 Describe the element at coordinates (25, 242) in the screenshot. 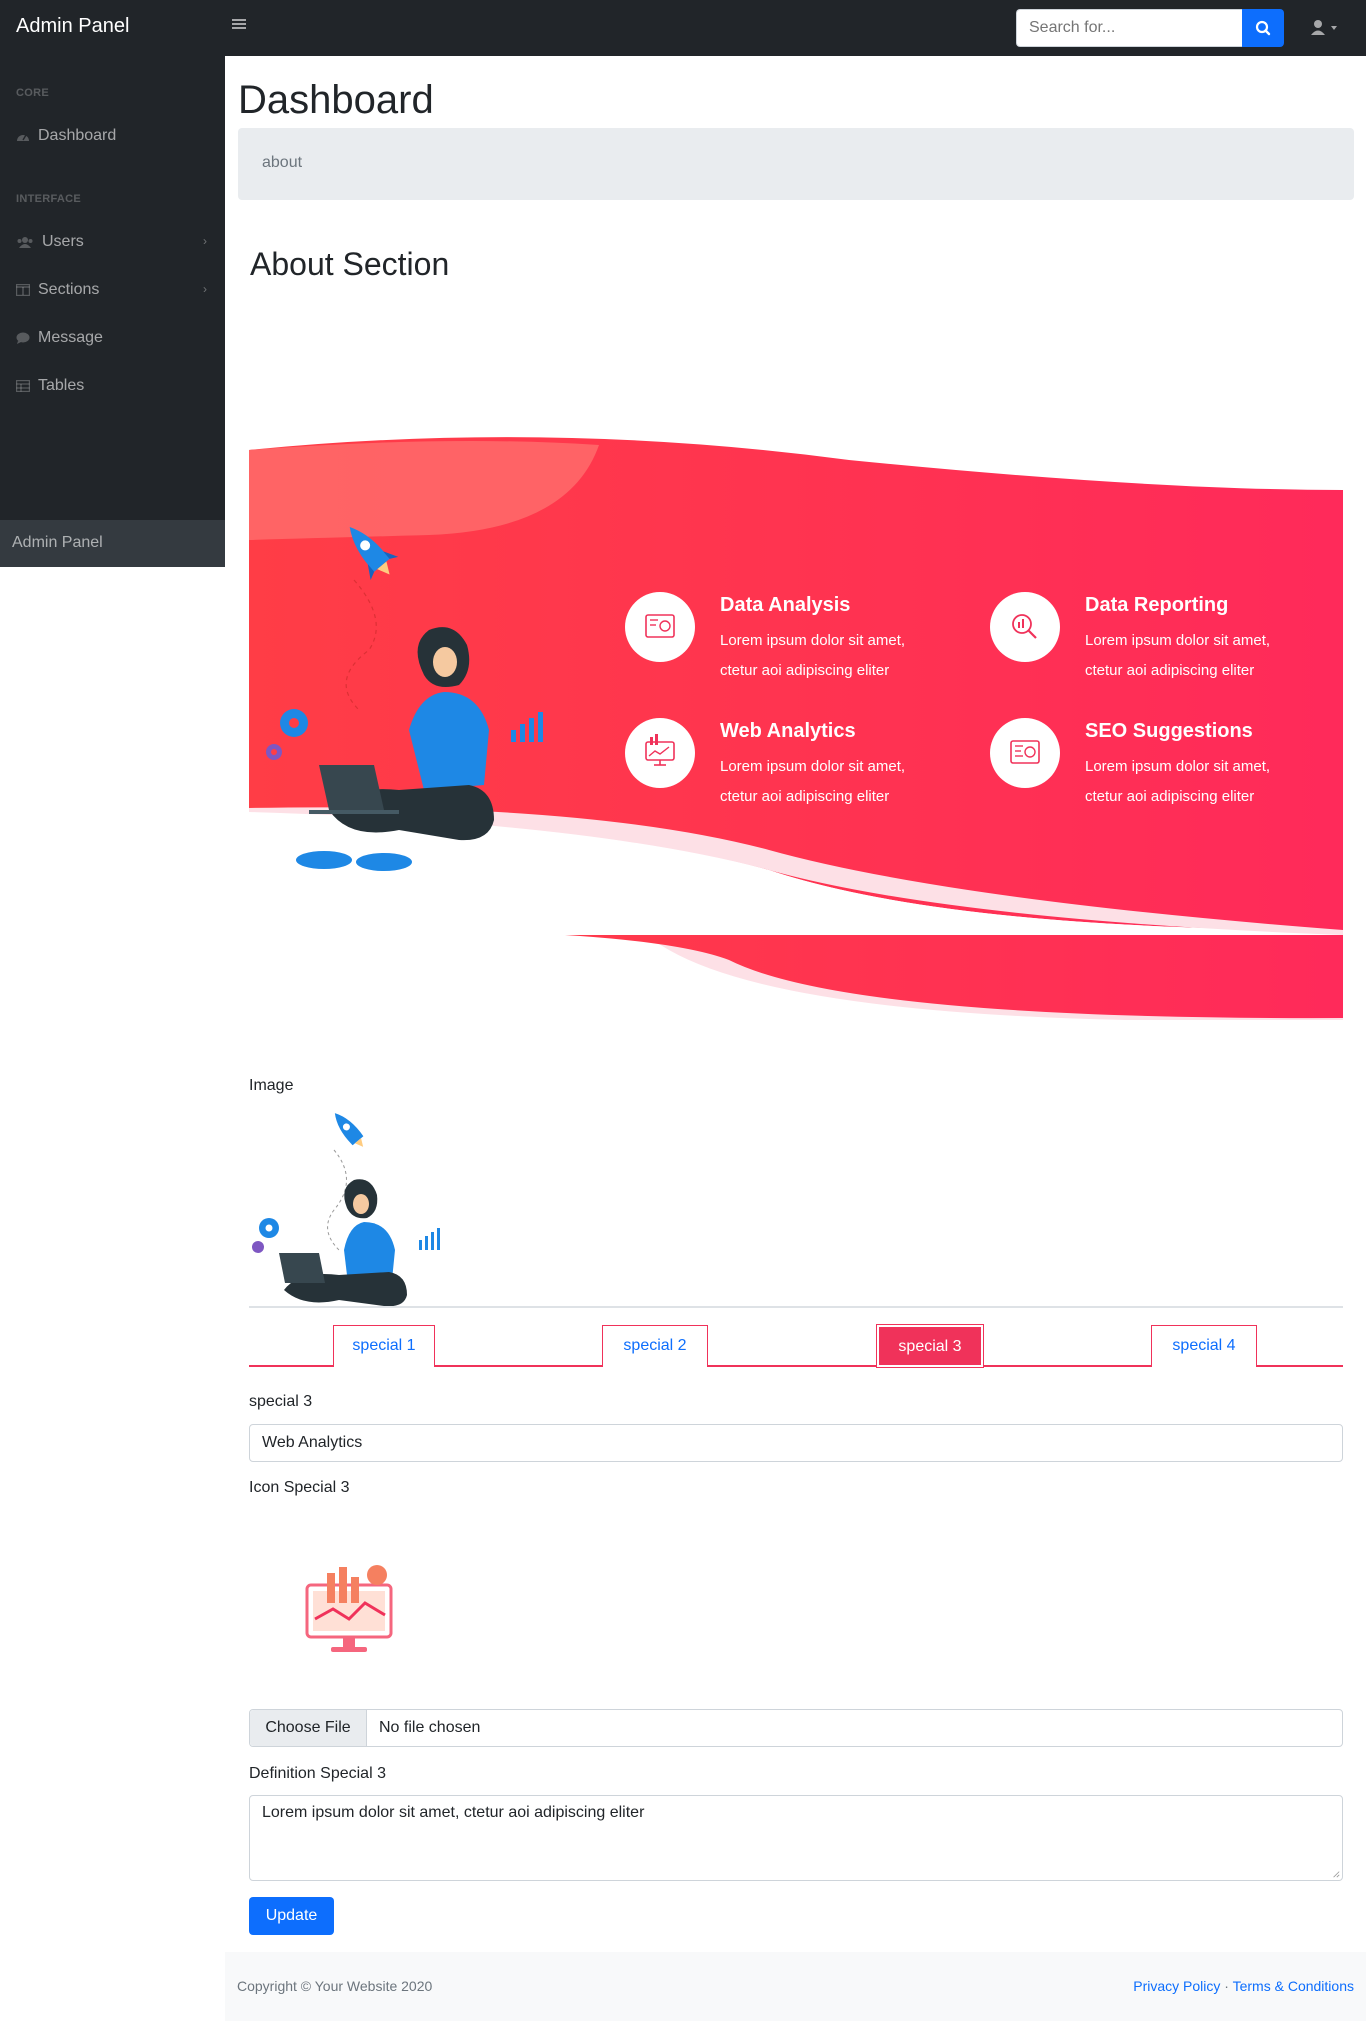

I see `users-icon` at that location.